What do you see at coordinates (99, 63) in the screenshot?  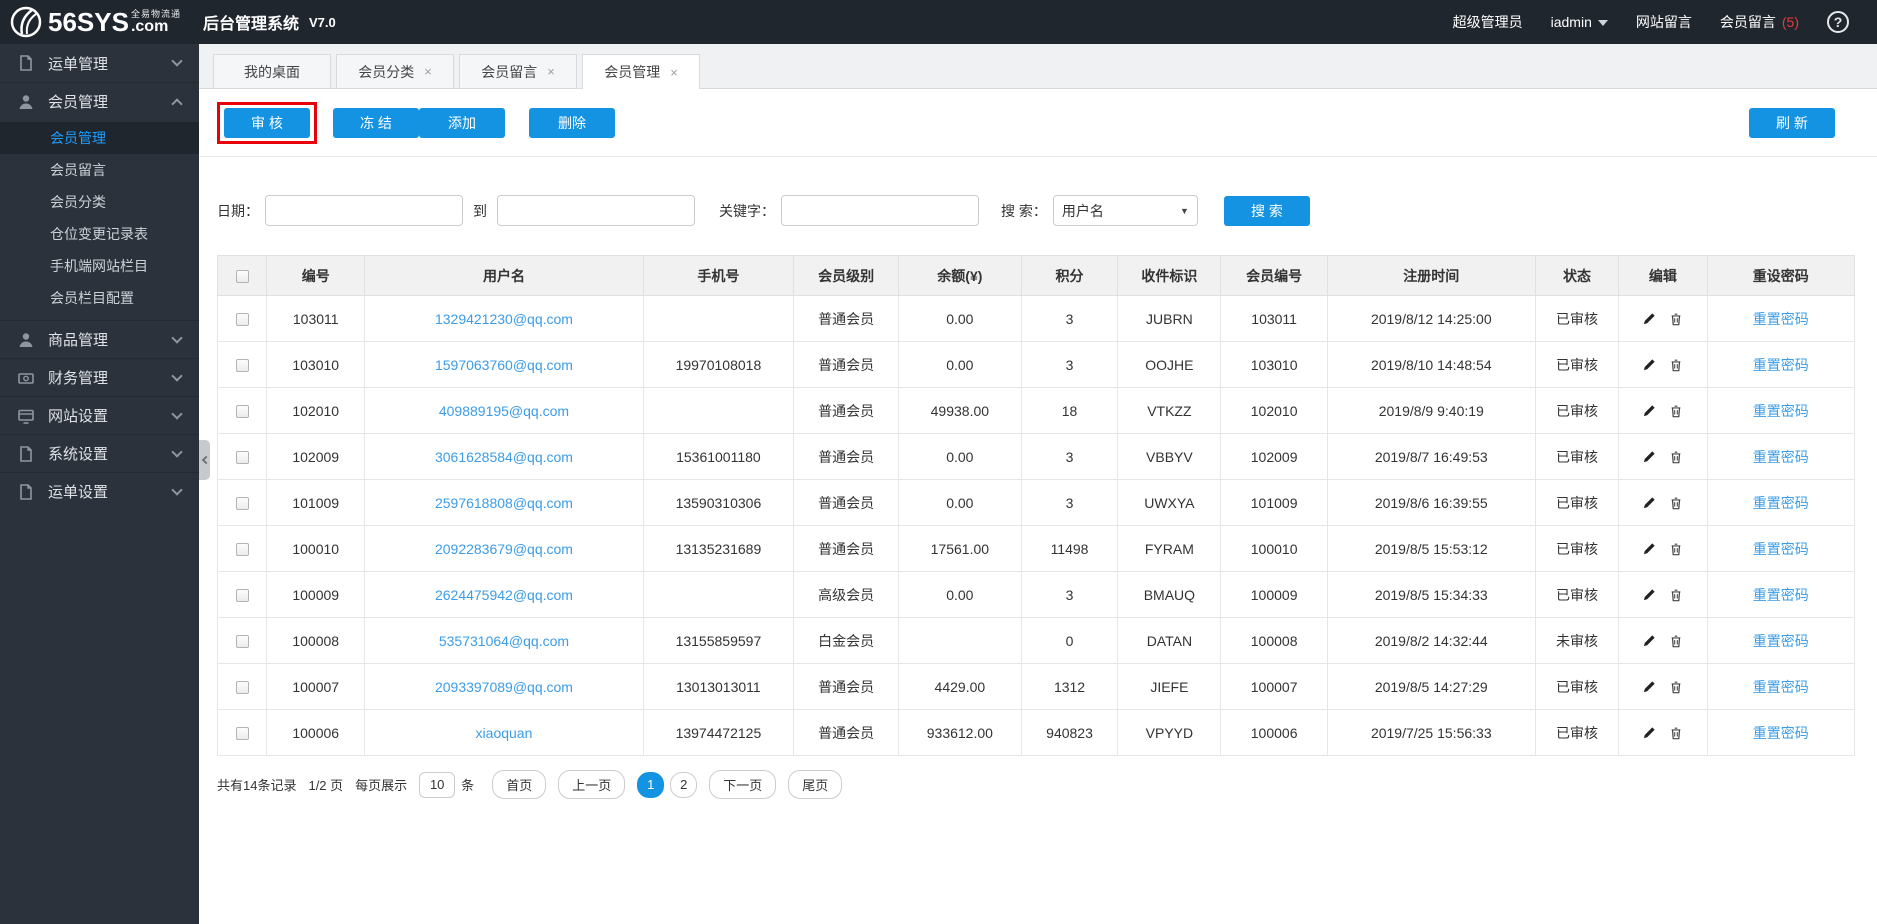 I see `sidebar-item-运单管理: 运单管理` at bounding box center [99, 63].